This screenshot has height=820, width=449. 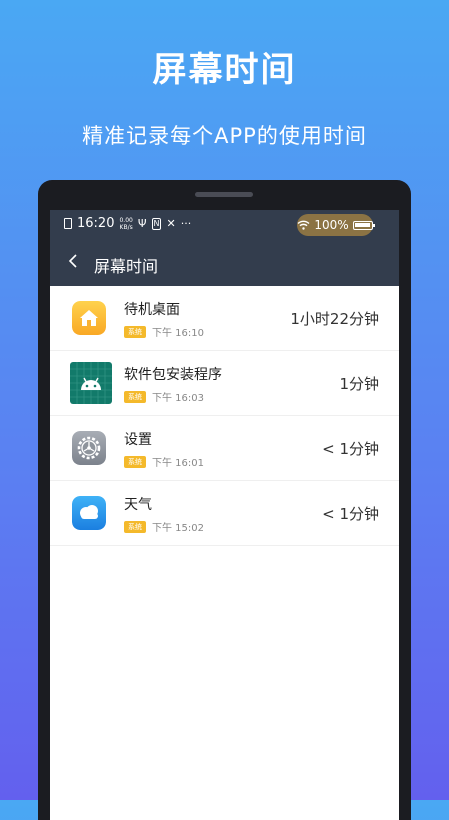 What do you see at coordinates (186, 223) in the screenshot?
I see `more-icon: ···` at bounding box center [186, 223].